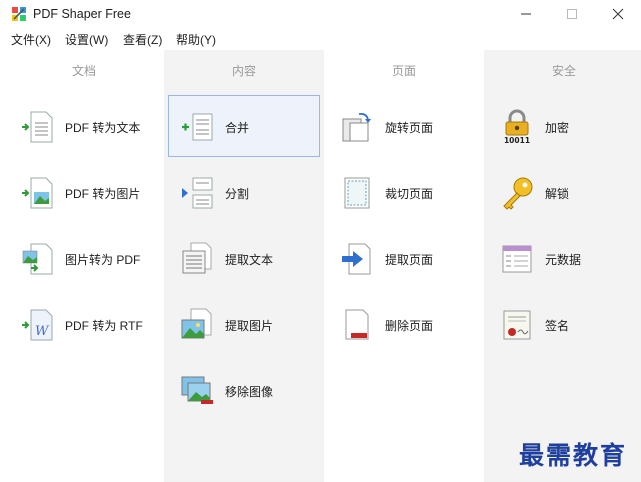 The image size is (641, 482). What do you see at coordinates (557, 325) in the screenshot?
I see `tool-label: 签名` at bounding box center [557, 325].